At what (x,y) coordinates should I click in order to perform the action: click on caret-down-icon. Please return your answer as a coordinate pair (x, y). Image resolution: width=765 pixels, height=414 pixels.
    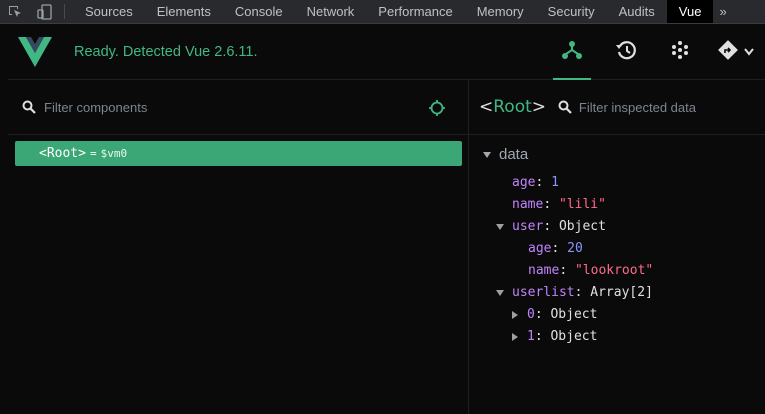
    Looking at the image, I should click on (487, 154).